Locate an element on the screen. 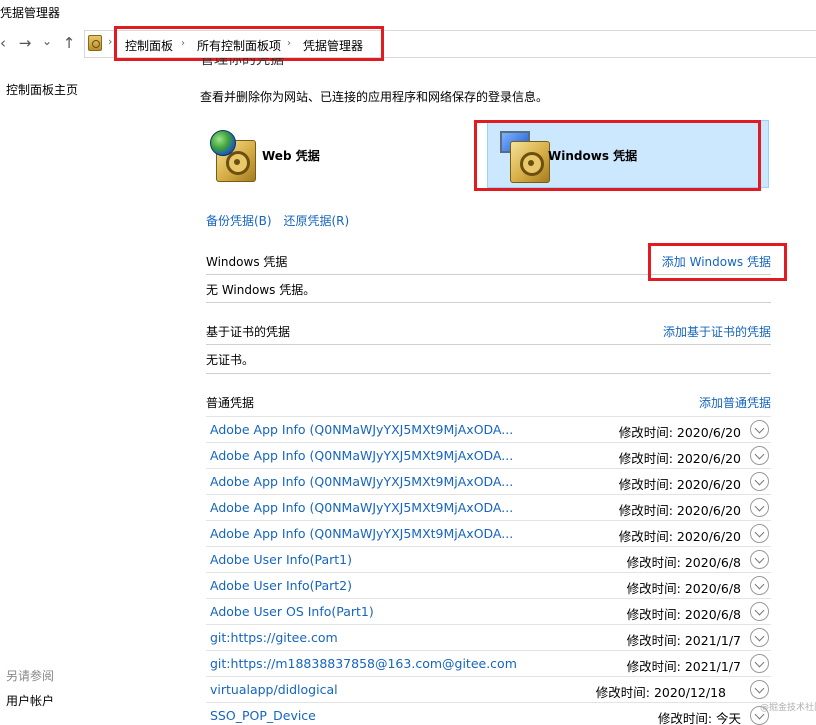 This screenshot has width=816, height=725. credential-name: git:https://gitee.com is located at coordinates (274, 637).